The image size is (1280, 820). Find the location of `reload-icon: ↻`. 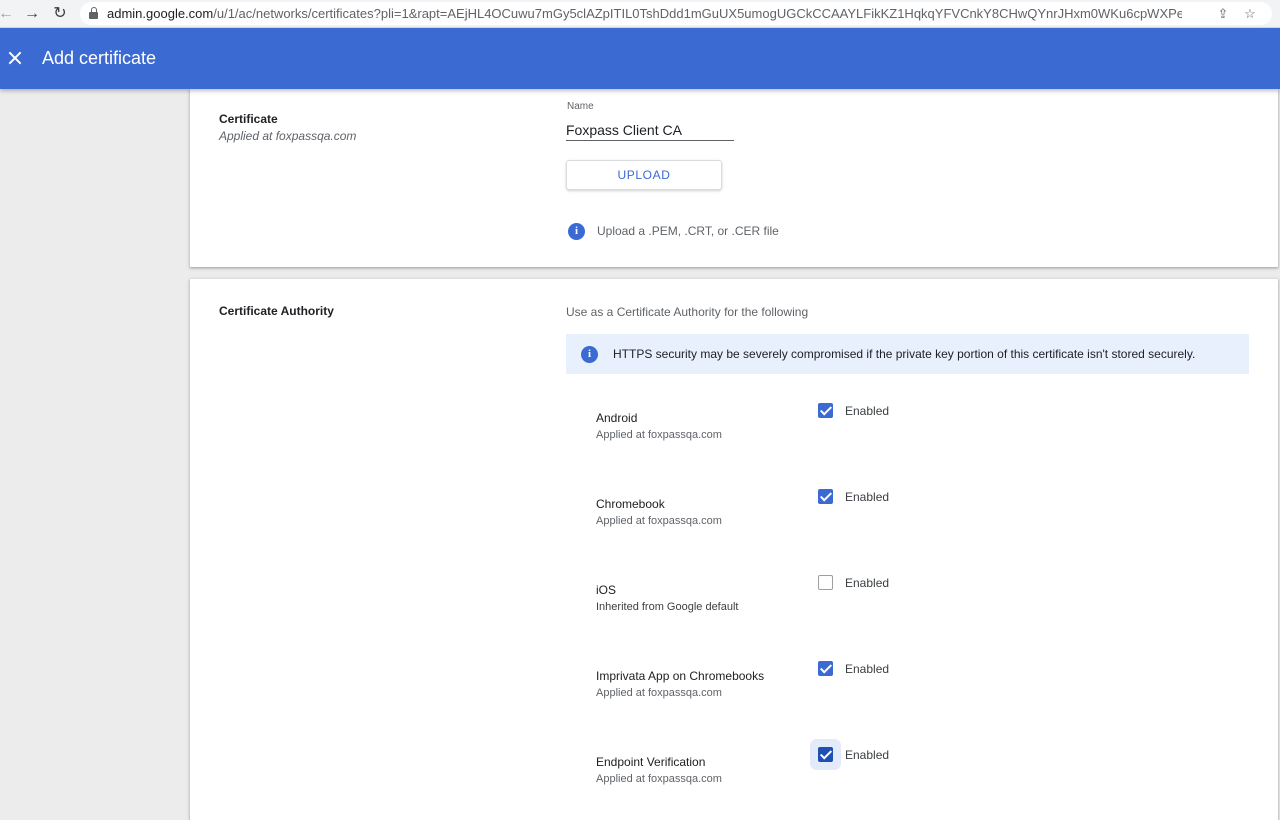

reload-icon: ↻ is located at coordinates (60, 14).